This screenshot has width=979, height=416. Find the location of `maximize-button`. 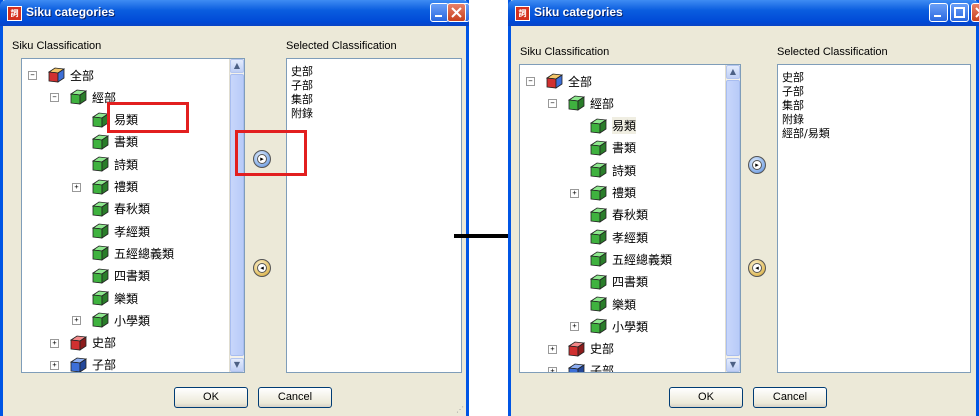

maximize-button is located at coordinates (959, 12).